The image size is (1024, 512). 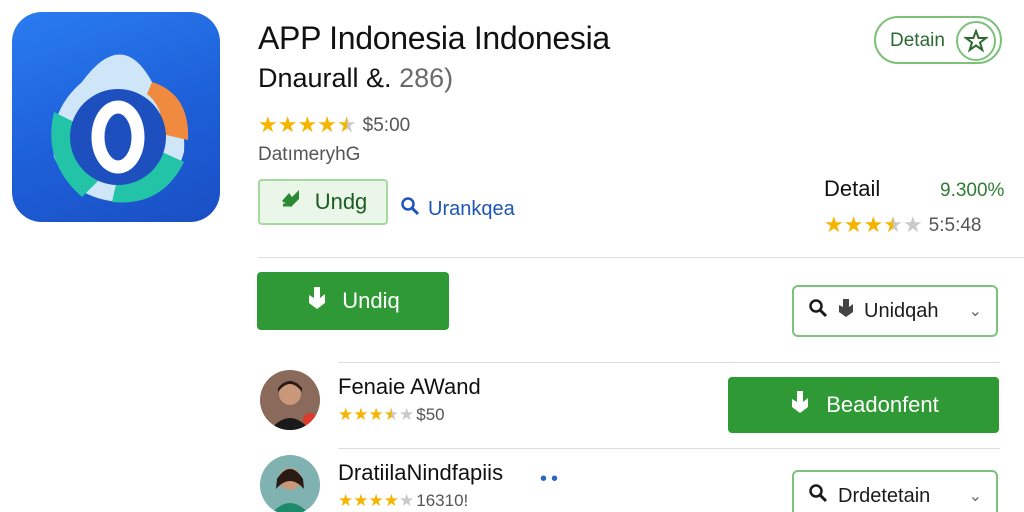 What do you see at coordinates (120, 128) in the screenshot?
I see `app-logo-icon` at bounding box center [120, 128].